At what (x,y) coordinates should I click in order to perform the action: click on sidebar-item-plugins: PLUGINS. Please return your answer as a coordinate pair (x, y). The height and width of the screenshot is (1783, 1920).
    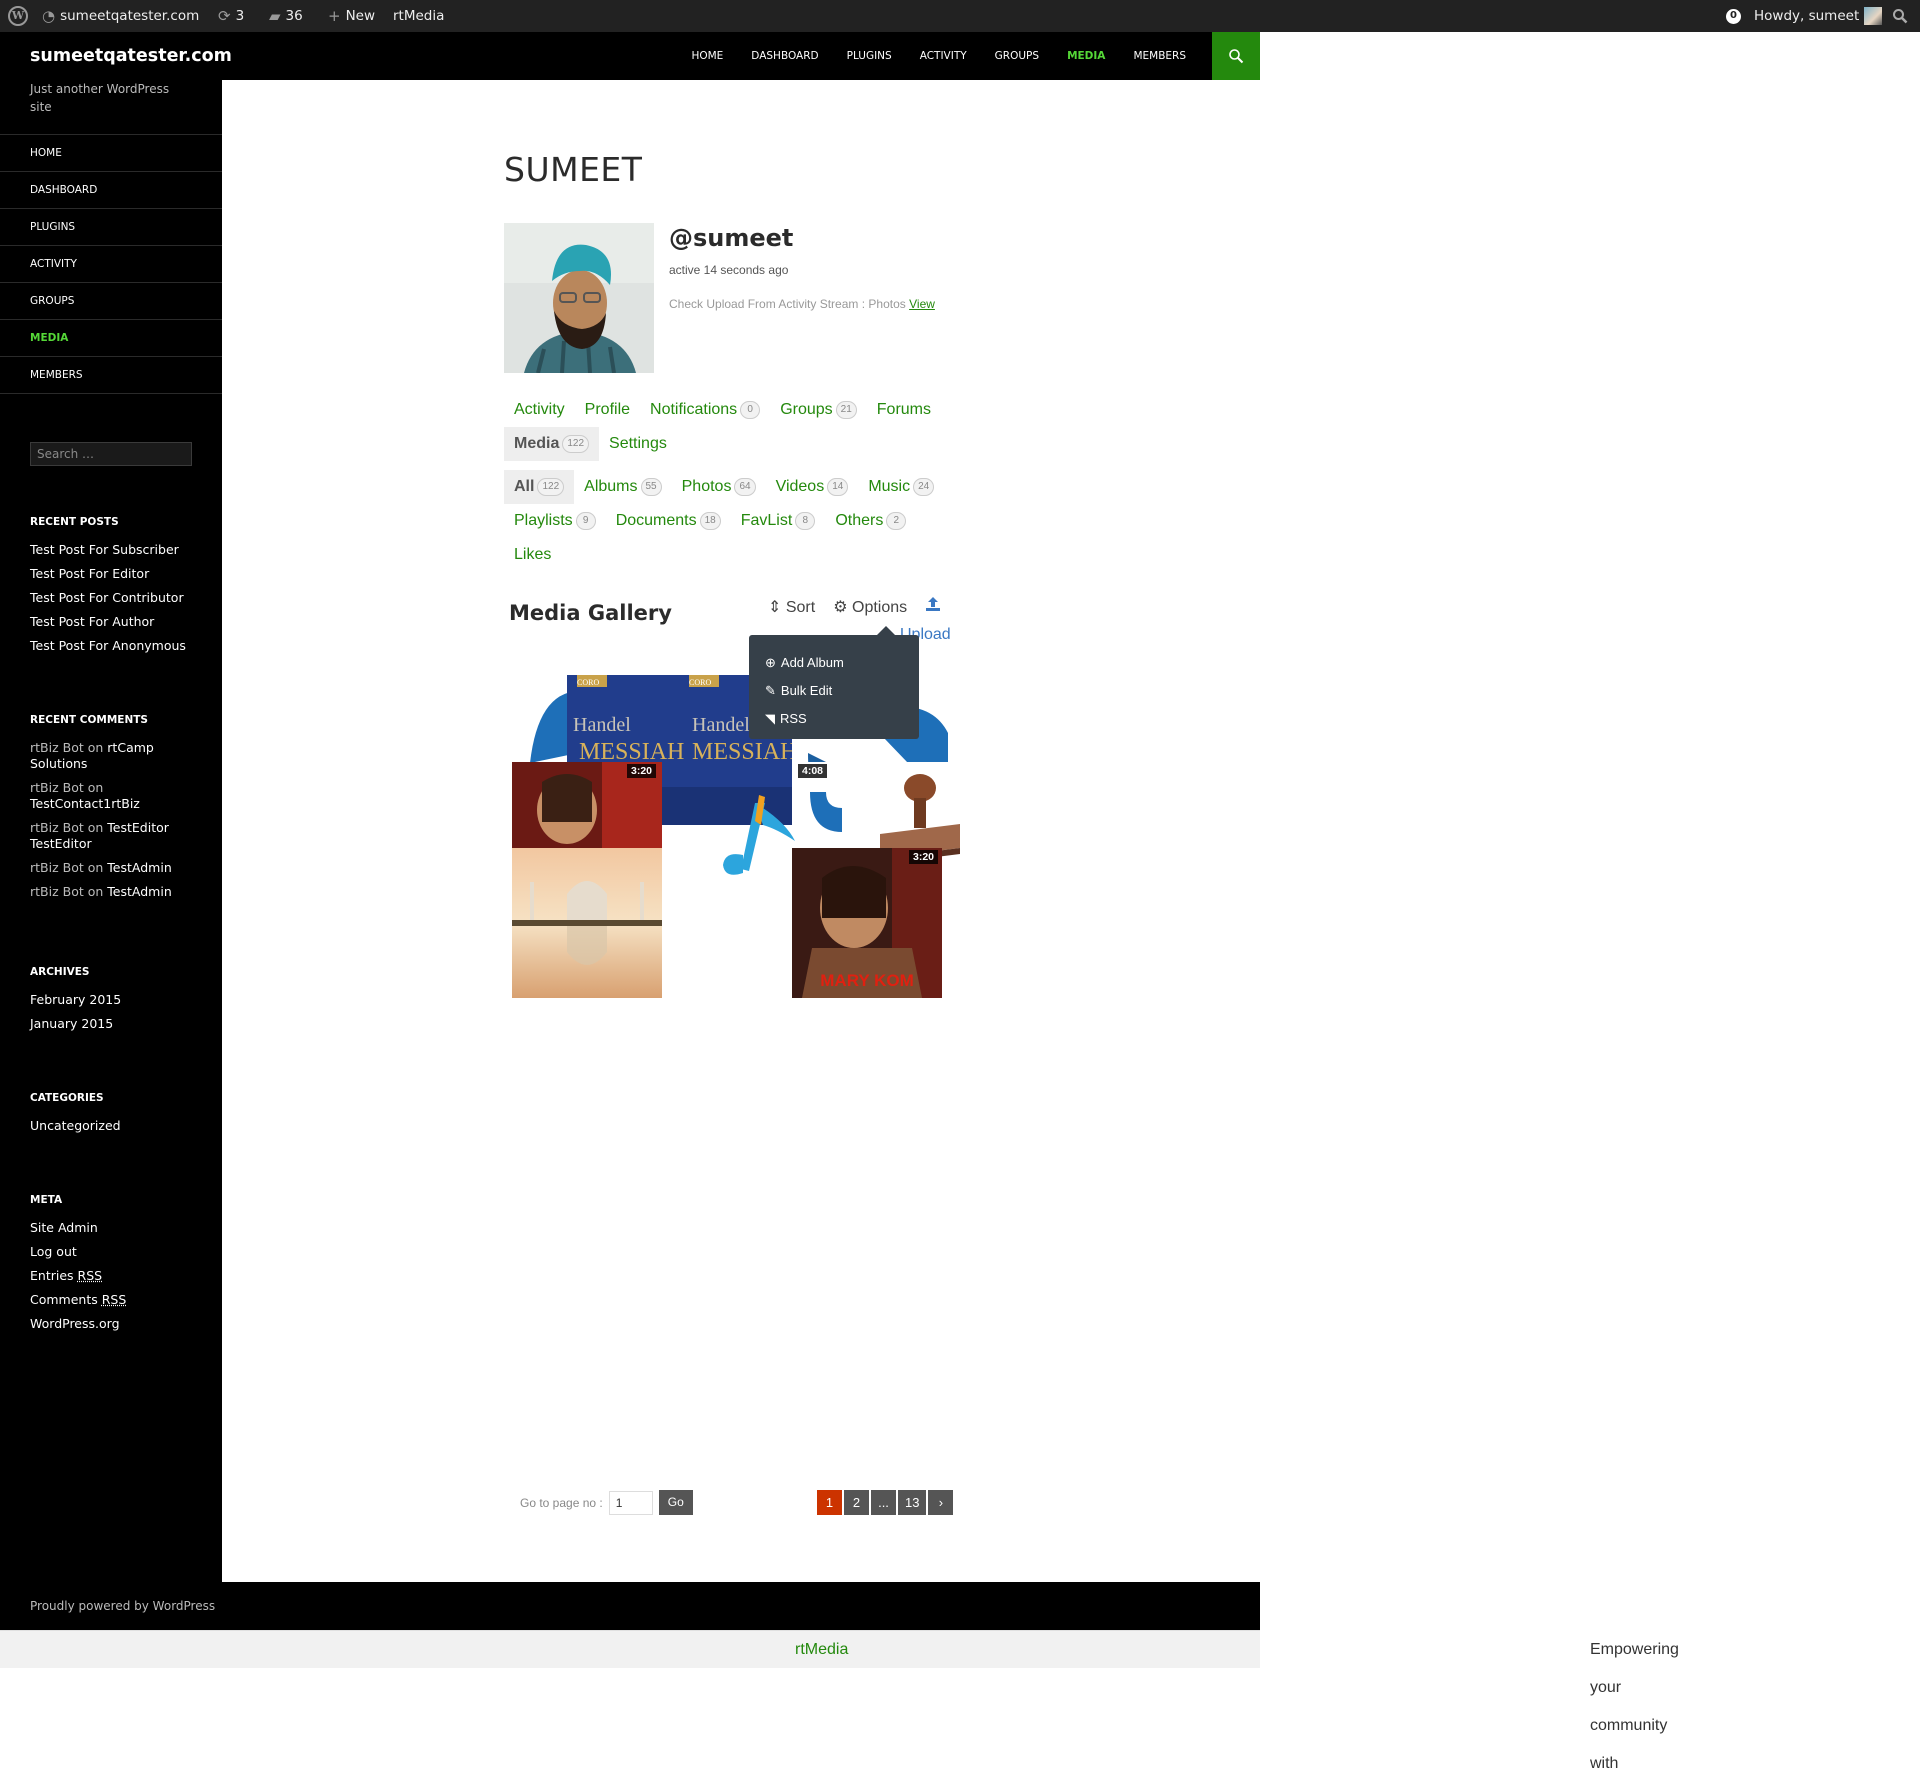
    Looking at the image, I should click on (111, 227).